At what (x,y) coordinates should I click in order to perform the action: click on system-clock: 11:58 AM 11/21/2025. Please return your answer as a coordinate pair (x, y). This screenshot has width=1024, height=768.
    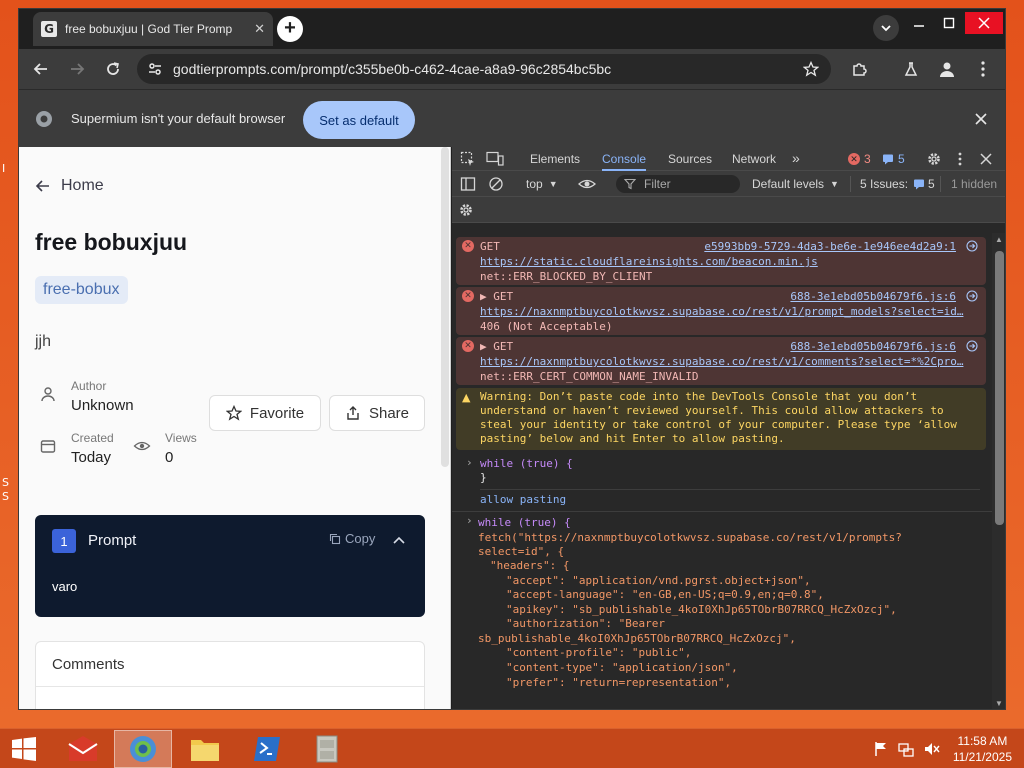
    Looking at the image, I should click on (982, 749).